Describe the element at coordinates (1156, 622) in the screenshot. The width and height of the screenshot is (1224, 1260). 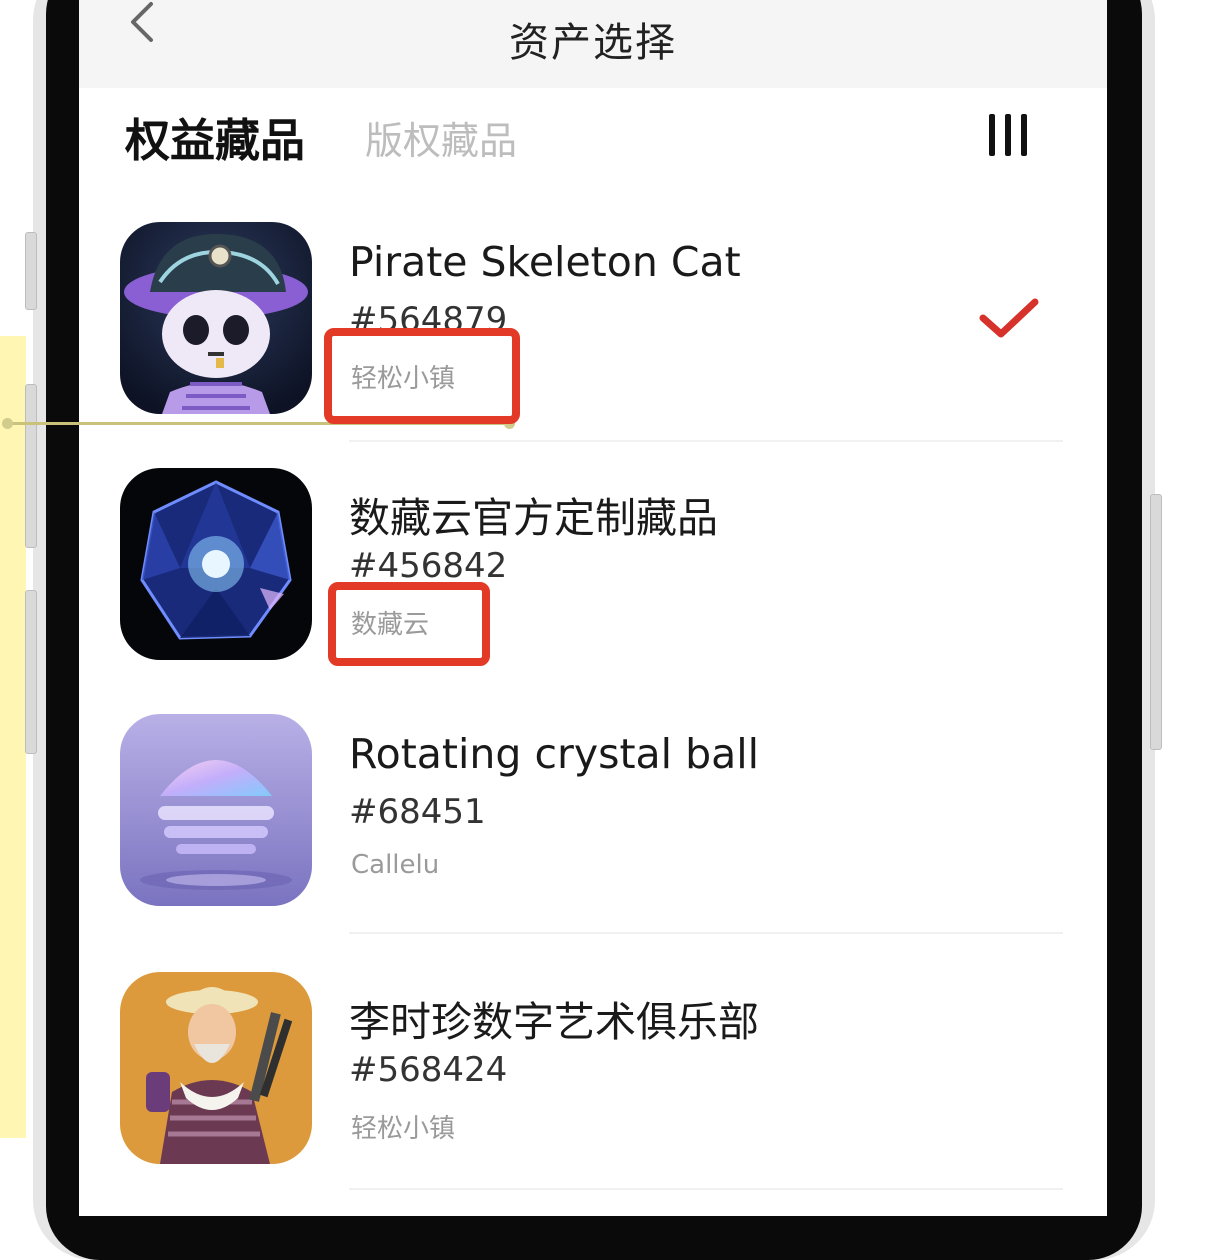
I see `side-button-right` at that location.